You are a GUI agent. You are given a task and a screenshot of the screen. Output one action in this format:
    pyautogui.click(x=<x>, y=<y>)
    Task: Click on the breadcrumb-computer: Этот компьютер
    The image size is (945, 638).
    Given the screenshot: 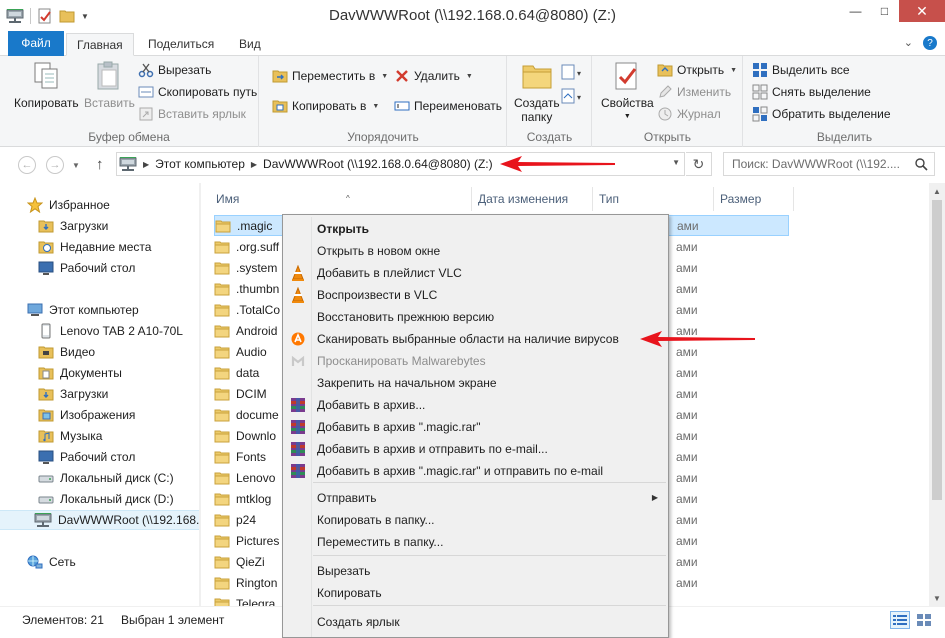 What is the action you would take?
    pyautogui.click(x=200, y=164)
    